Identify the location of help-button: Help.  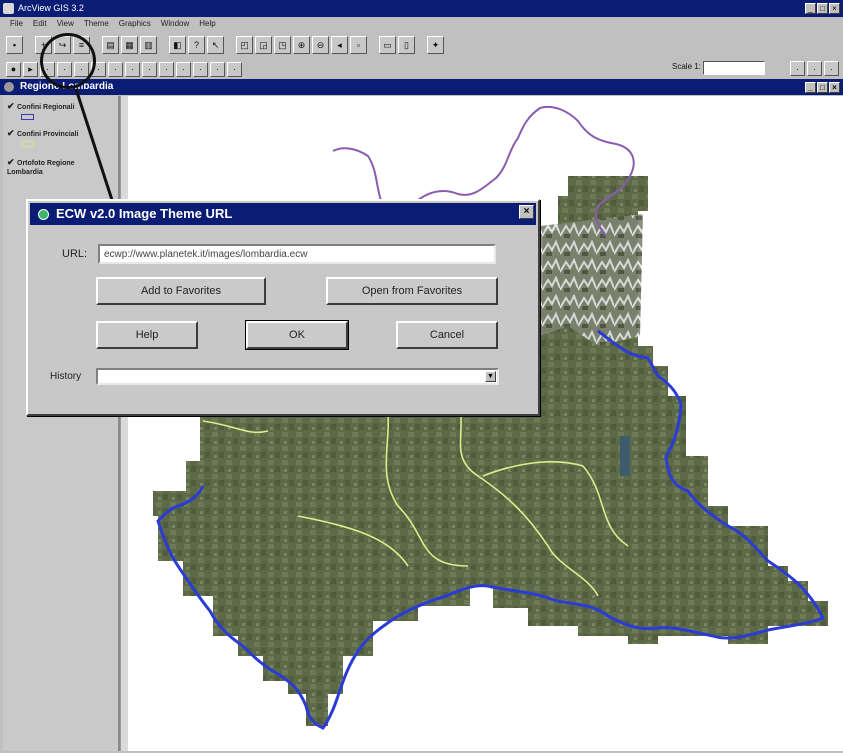
(147, 335).